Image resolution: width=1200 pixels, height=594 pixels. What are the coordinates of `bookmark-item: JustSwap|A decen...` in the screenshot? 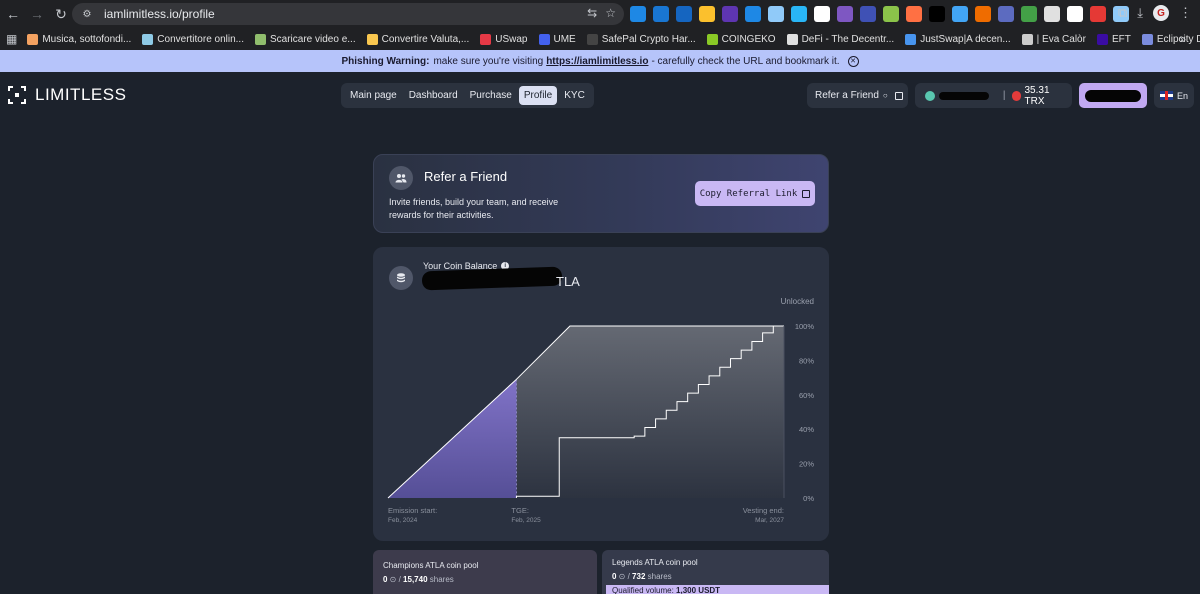 It's located at (958, 39).